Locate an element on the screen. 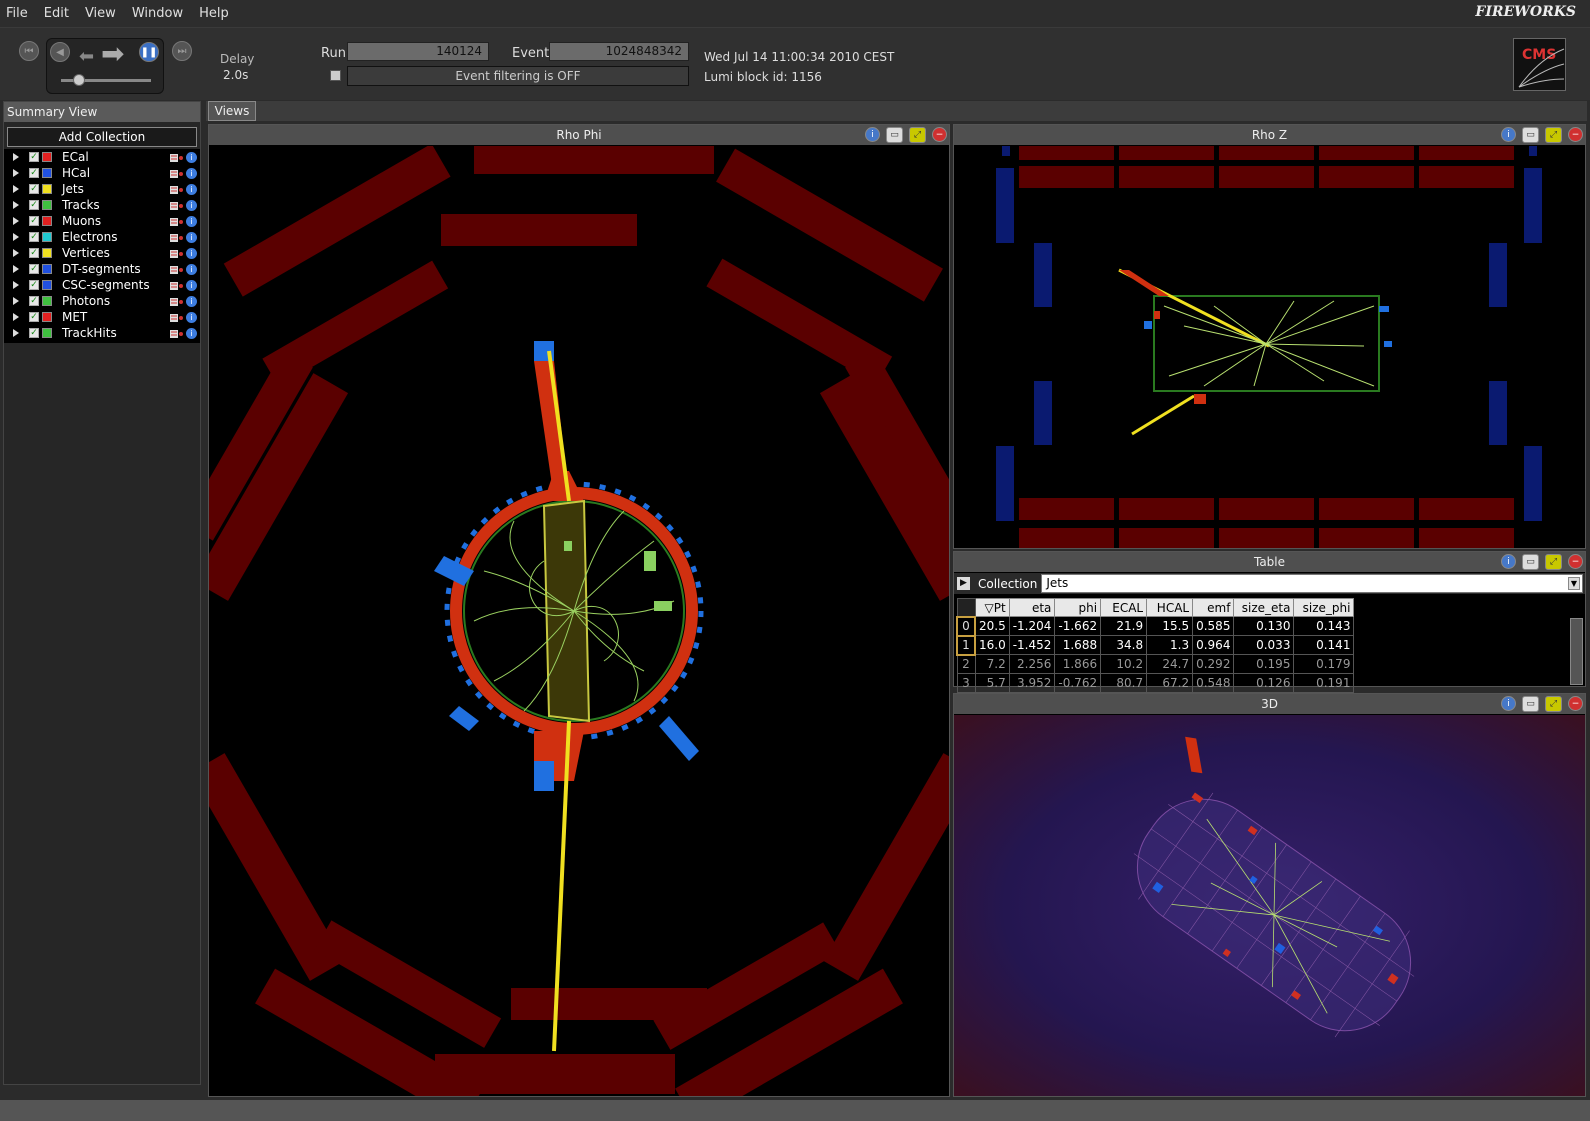 The height and width of the screenshot is (1121, 1590). column-header: HCAL is located at coordinates (1170, 607).